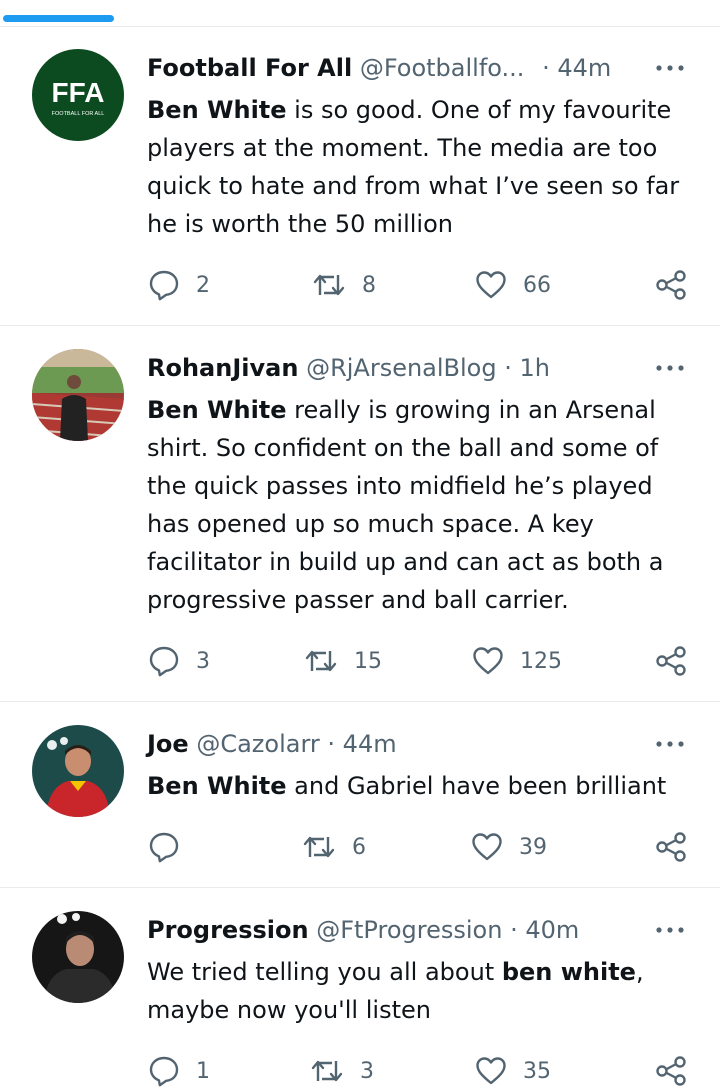  What do you see at coordinates (168, 744) in the screenshot?
I see `display-name: Joe` at bounding box center [168, 744].